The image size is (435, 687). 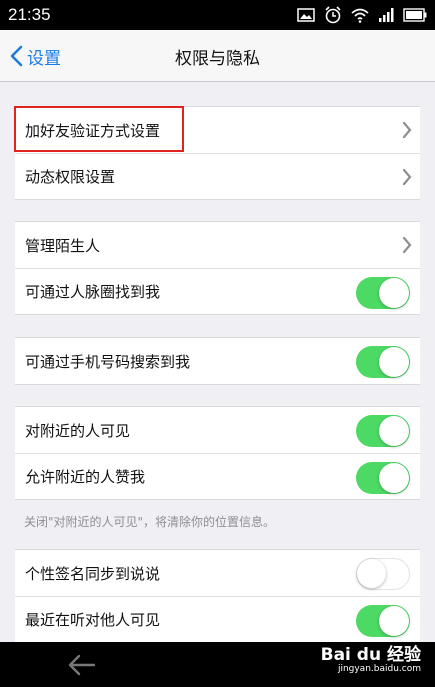 I want to click on row-search-by-phone: 可通过手机号码搜索到我, so click(x=217, y=361).